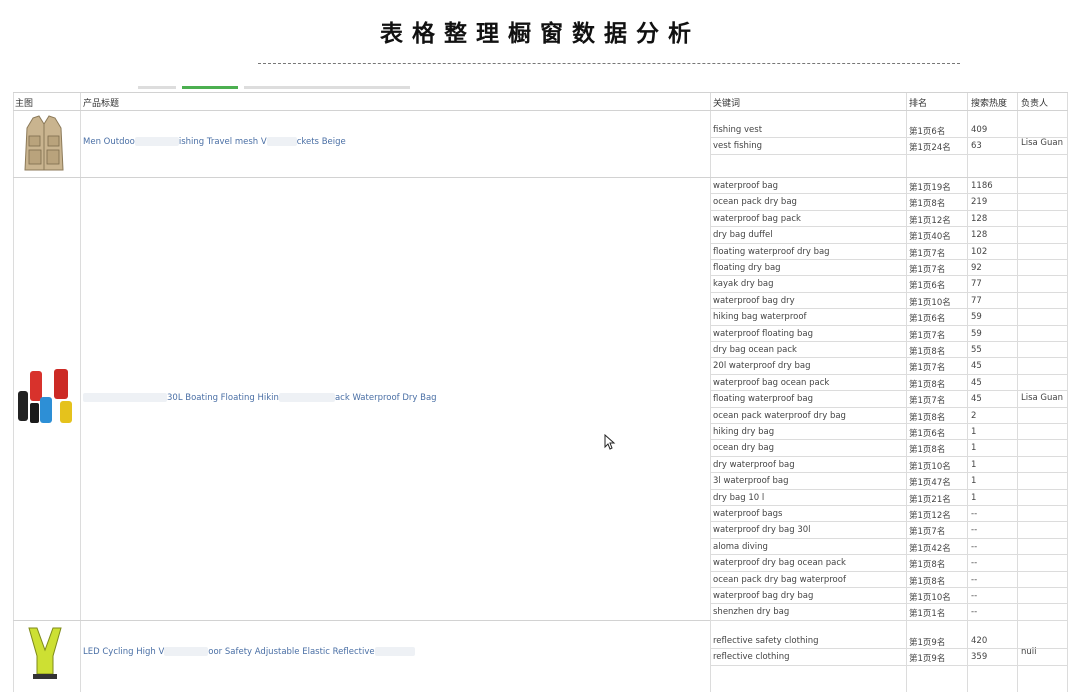 This screenshot has height=692, width=1080. What do you see at coordinates (751, 612) in the screenshot?
I see `keyword-cell: shenzhen dry bag` at bounding box center [751, 612].